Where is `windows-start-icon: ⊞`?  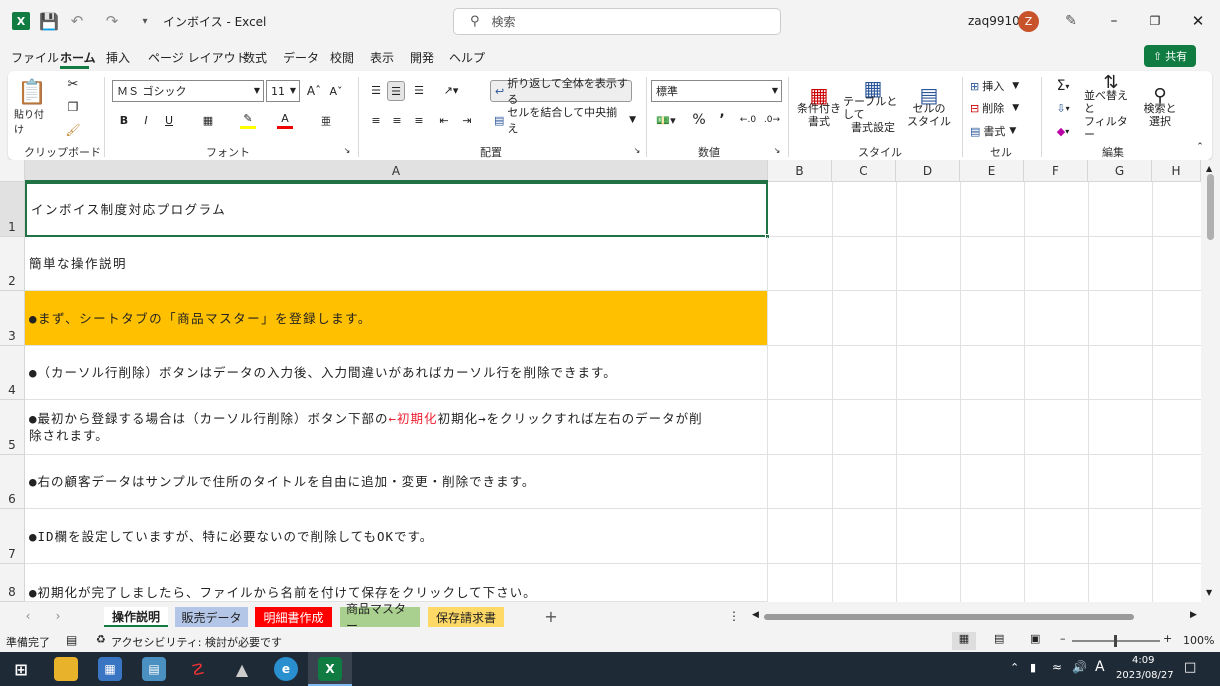
windows-start-icon: ⊞ is located at coordinates (21, 669).